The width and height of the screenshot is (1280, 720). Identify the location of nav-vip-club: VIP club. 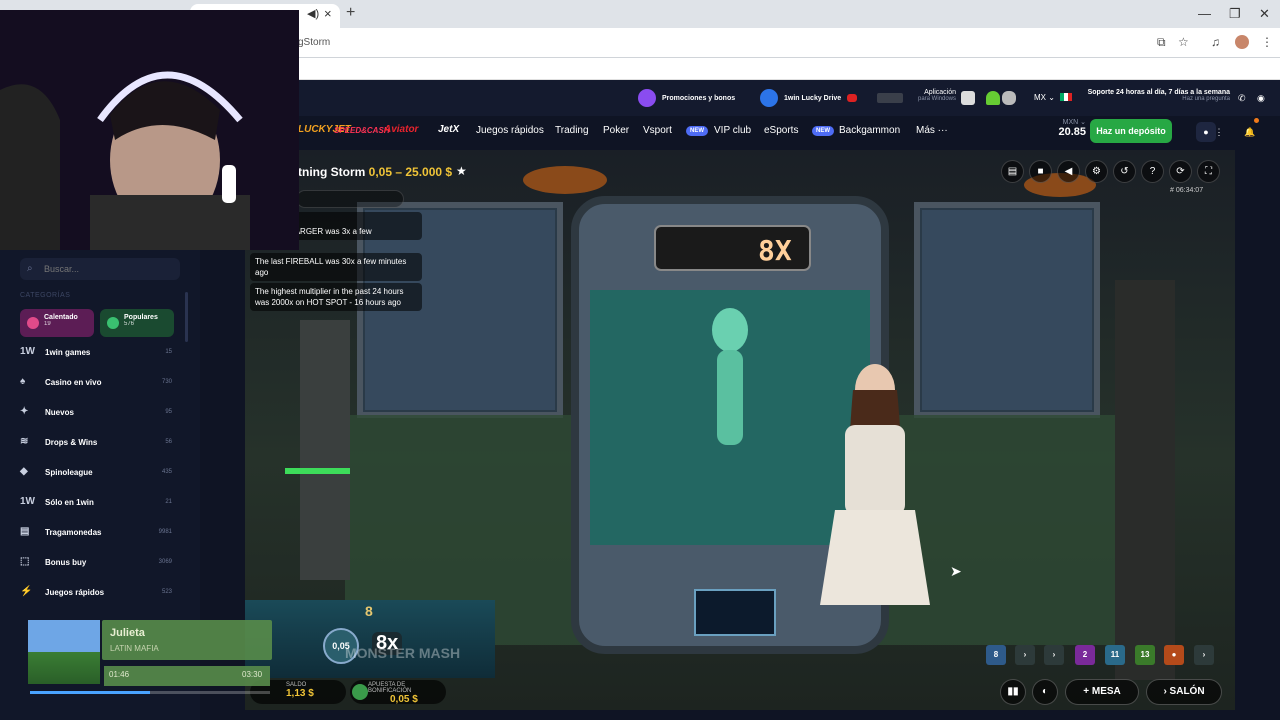
(732, 130).